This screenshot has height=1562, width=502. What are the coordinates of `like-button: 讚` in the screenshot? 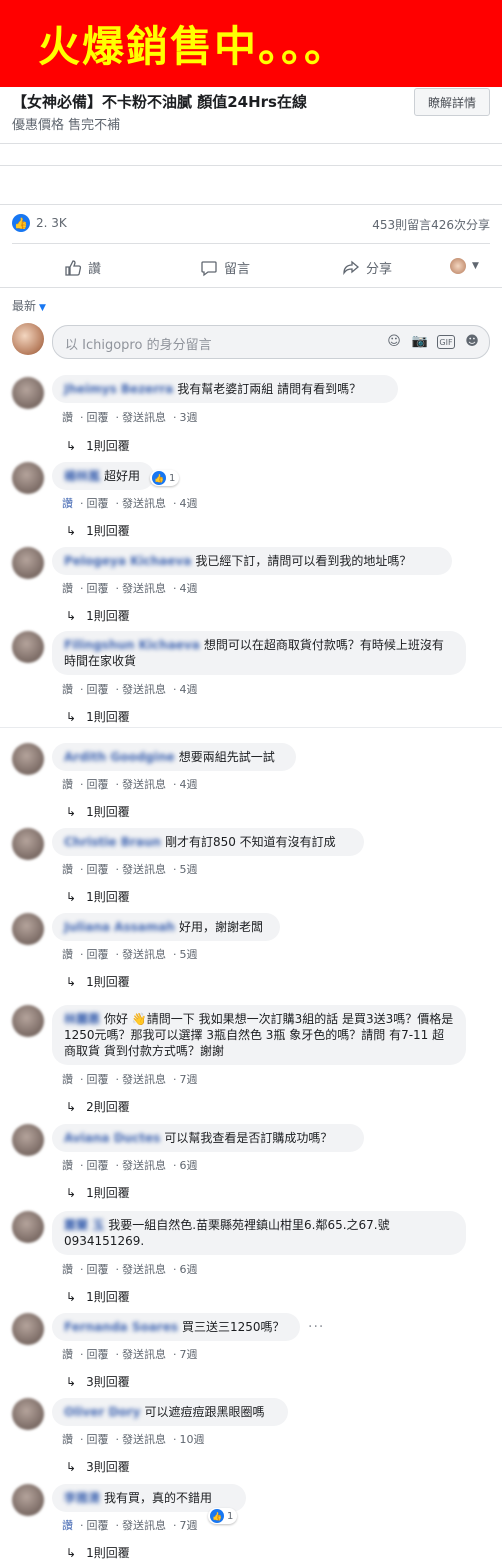 It's located at (82, 267).